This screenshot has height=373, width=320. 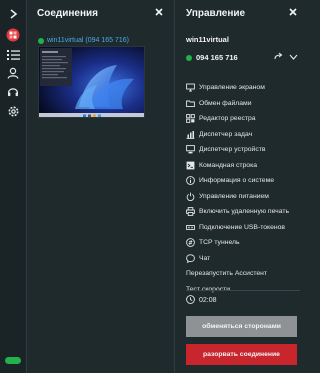 What do you see at coordinates (293, 57) in the screenshot?
I see `chevron-down-icon` at bounding box center [293, 57].